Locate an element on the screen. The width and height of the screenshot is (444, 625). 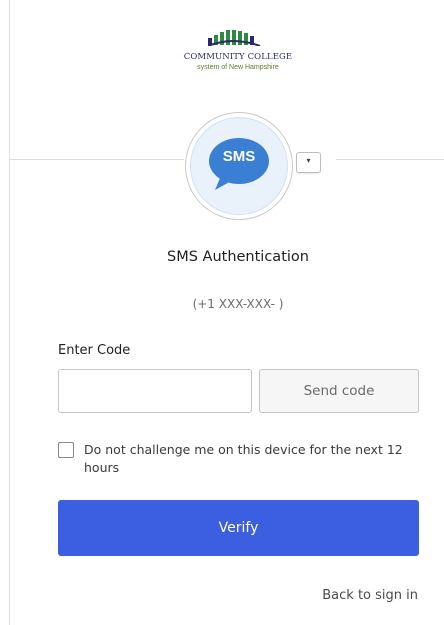
factor-badge-inner: SMS is located at coordinates (239, 166).